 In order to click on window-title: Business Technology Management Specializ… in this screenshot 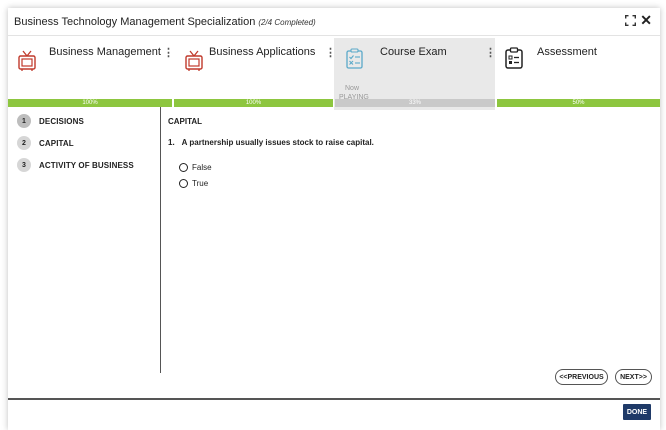, I will do `click(165, 22)`.